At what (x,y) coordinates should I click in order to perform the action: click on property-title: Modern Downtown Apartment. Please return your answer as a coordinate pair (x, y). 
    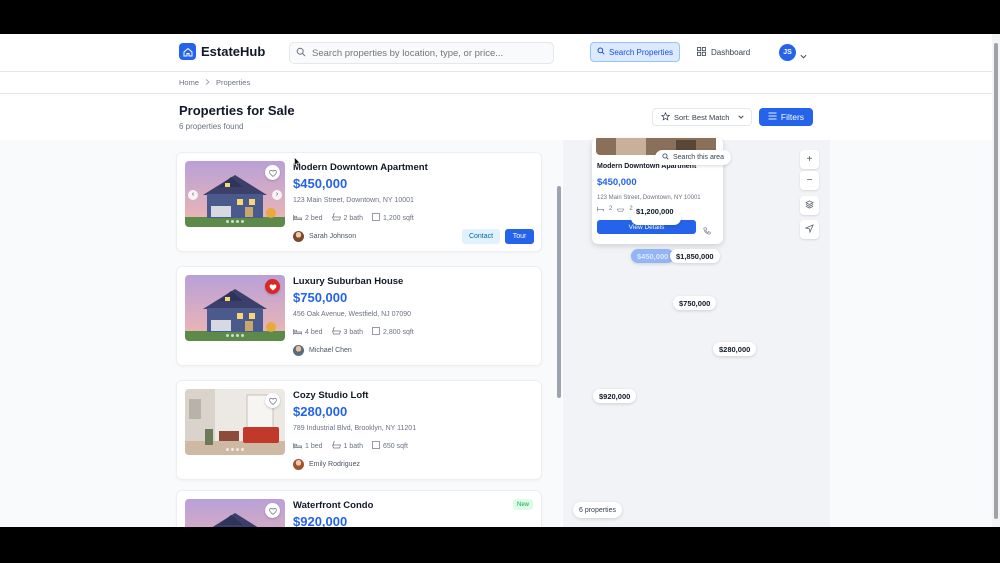
    Looking at the image, I should click on (360, 167).